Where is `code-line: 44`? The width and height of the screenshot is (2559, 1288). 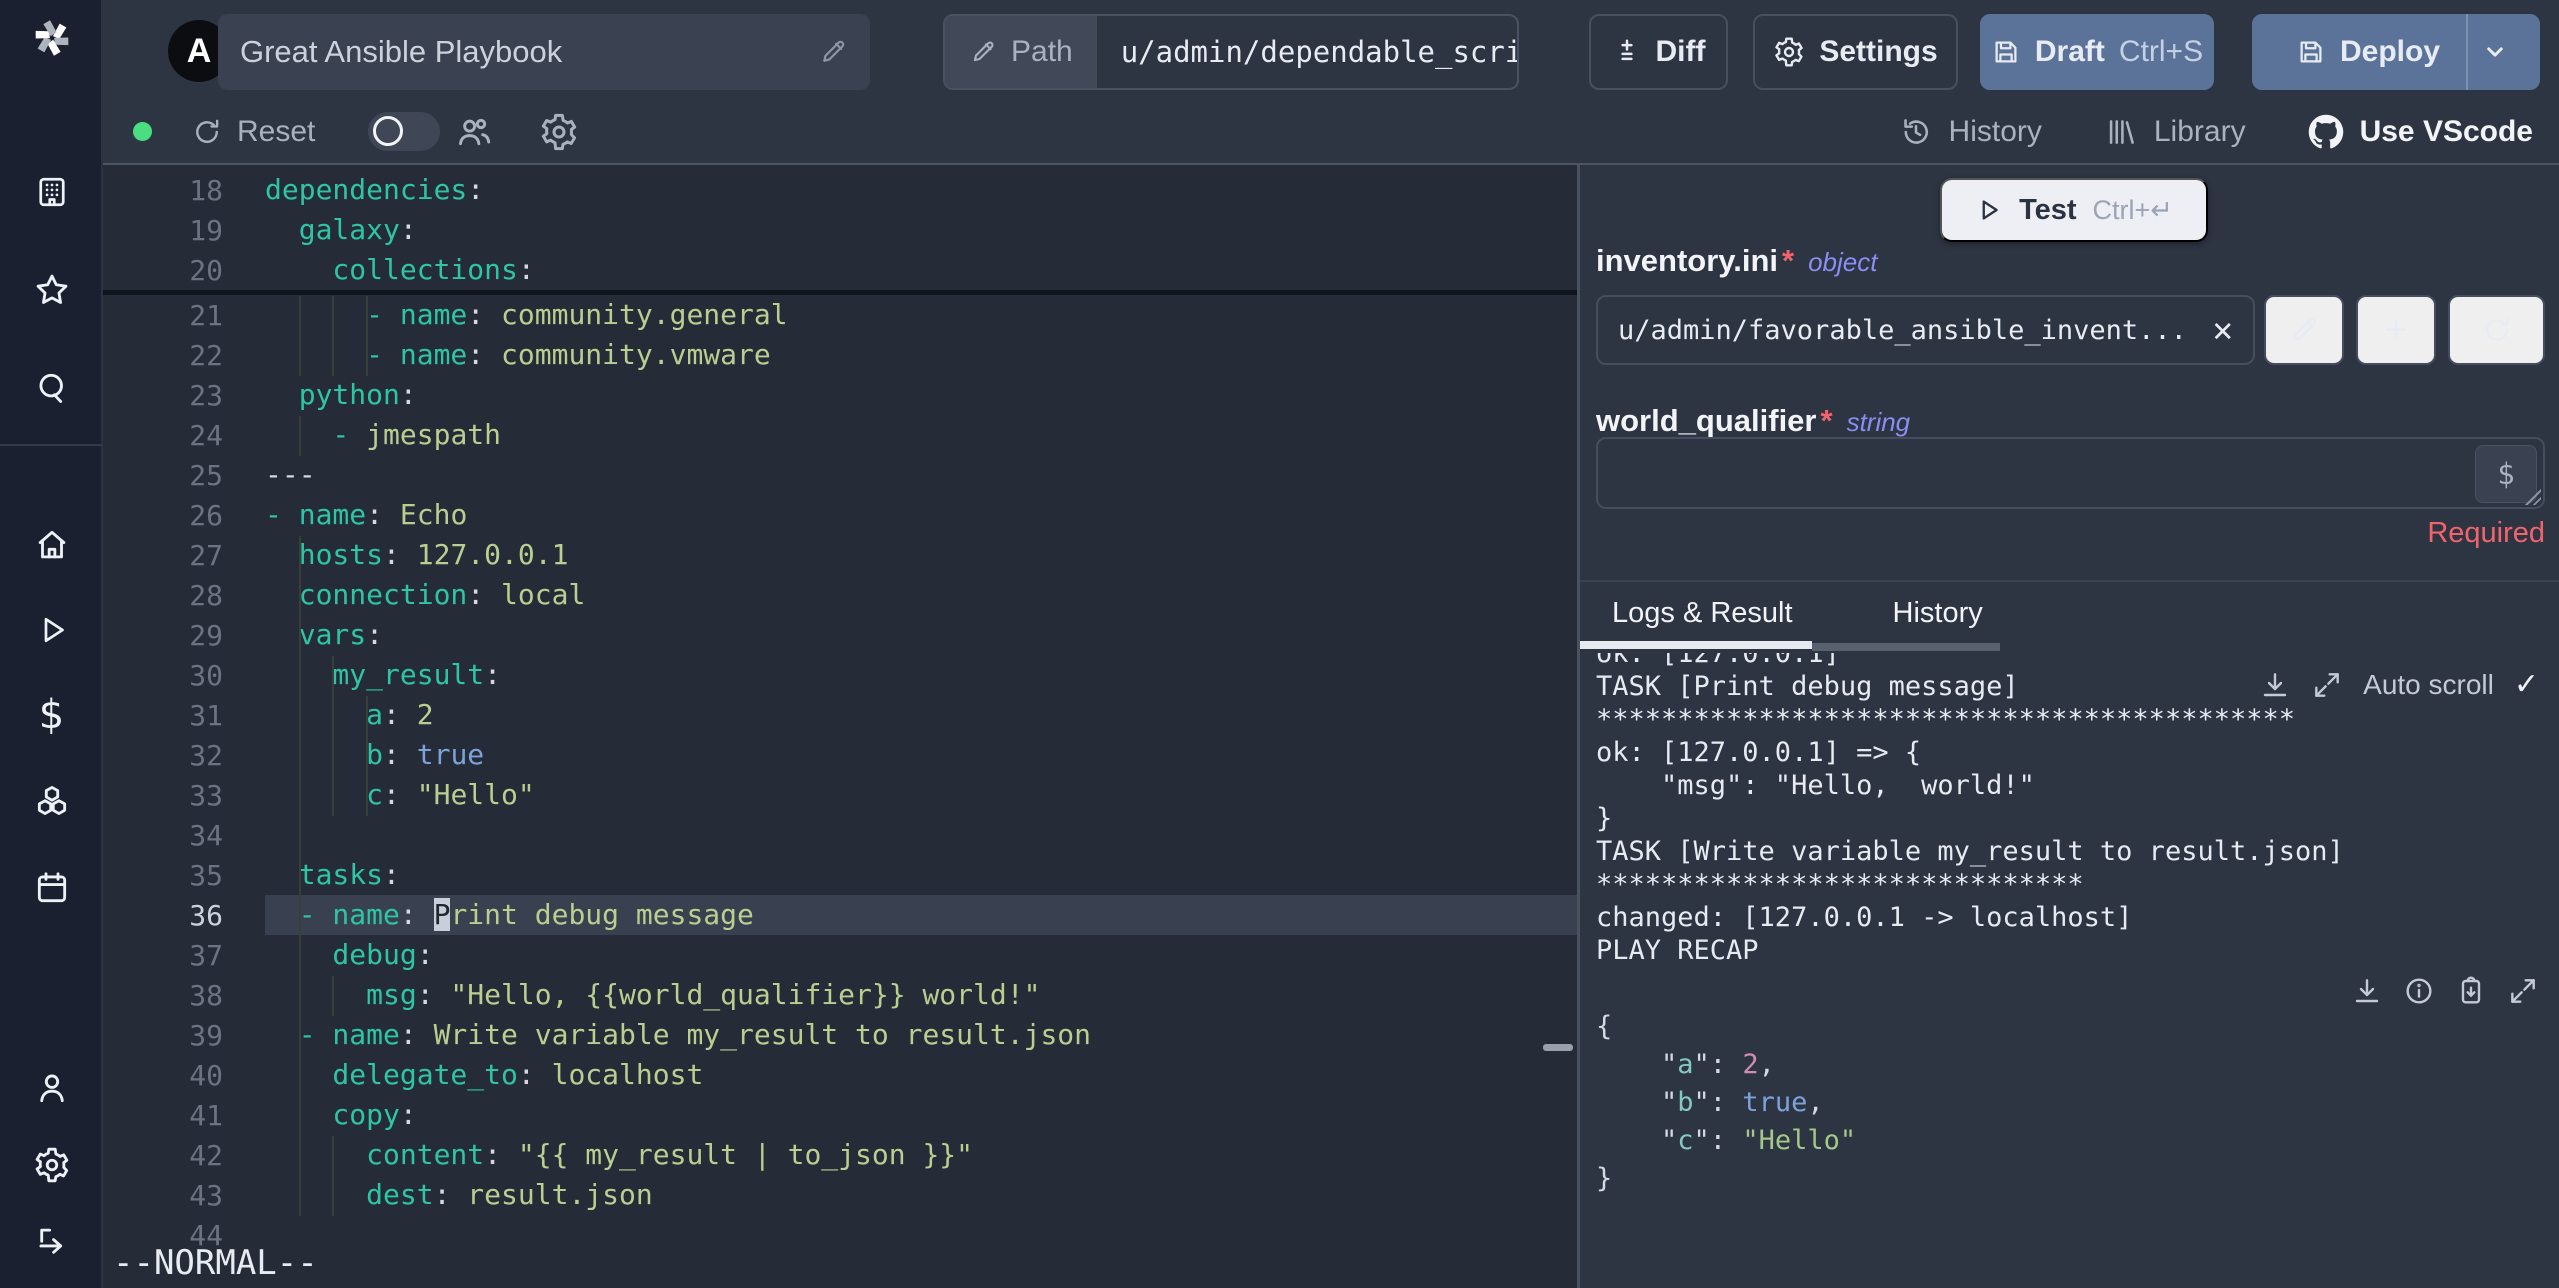
code-line: 44 is located at coordinates (840, 1235).